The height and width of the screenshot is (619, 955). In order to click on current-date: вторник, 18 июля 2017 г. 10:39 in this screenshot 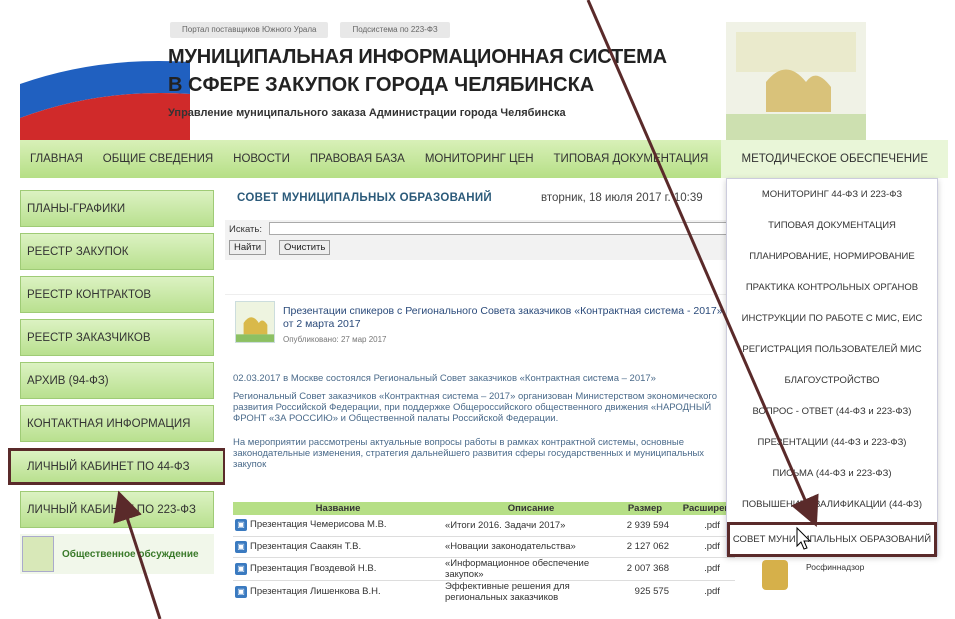, I will do `click(622, 198)`.